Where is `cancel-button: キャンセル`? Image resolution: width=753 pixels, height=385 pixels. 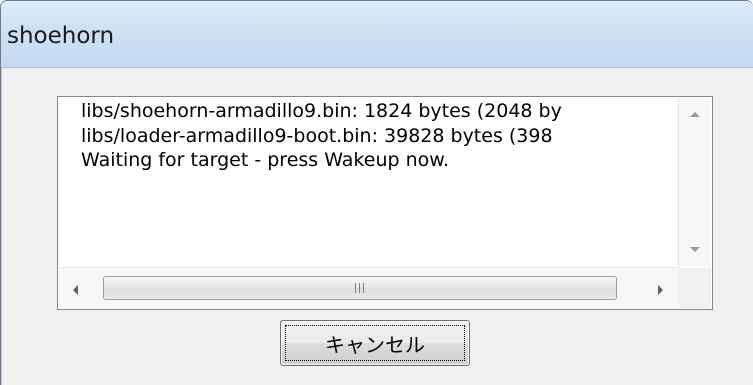 cancel-button: キャンセル is located at coordinates (375, 343).